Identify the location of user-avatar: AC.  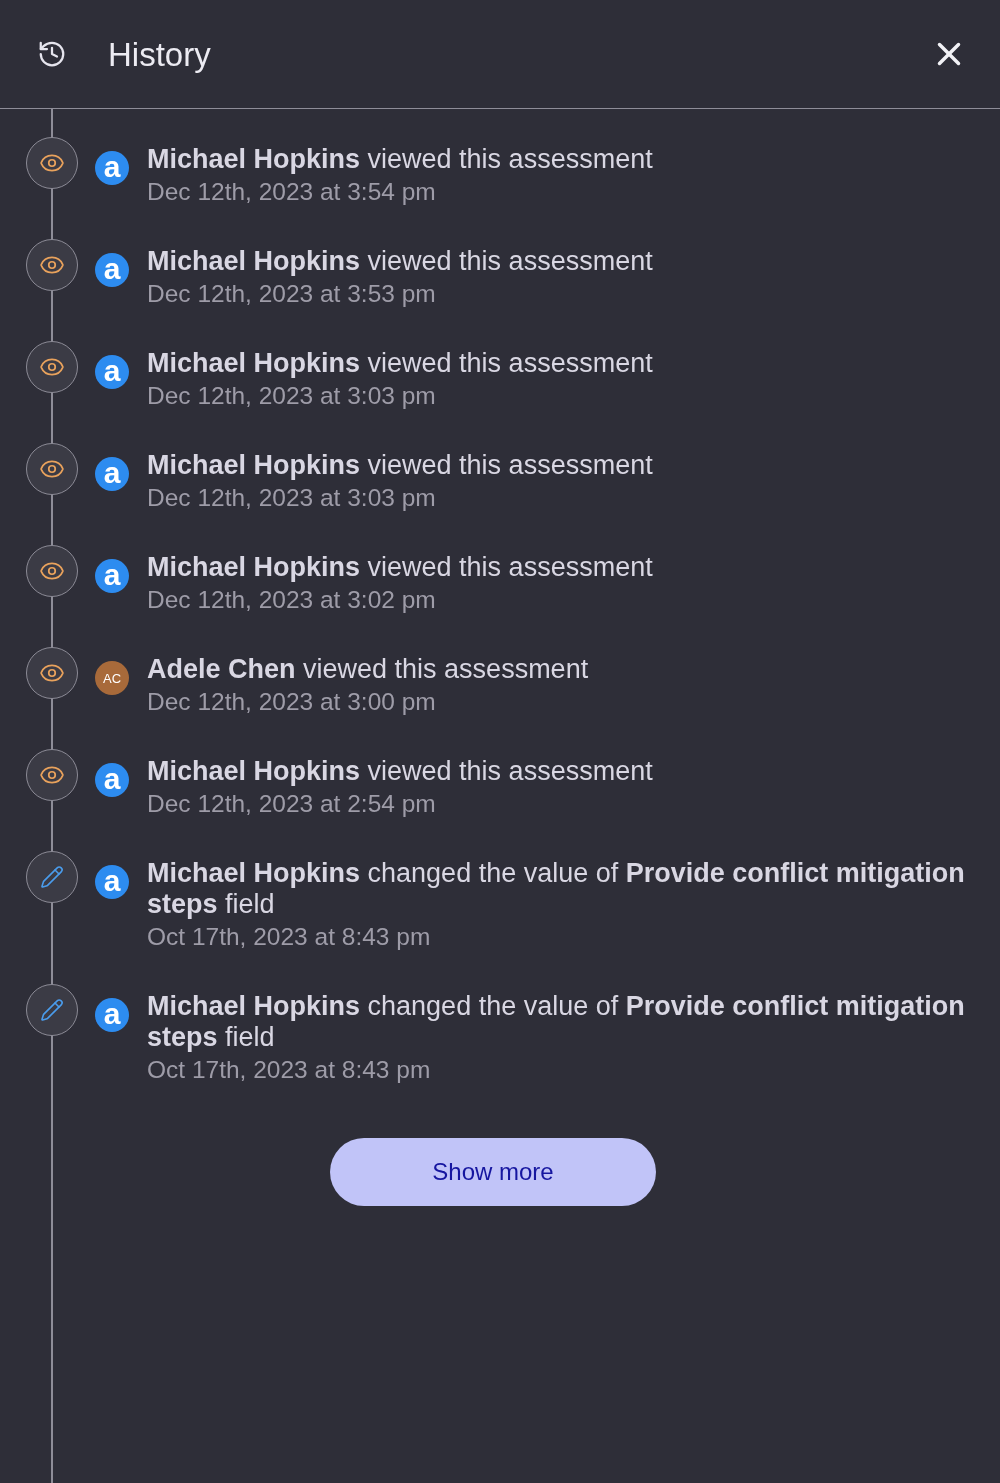
(112, 678).